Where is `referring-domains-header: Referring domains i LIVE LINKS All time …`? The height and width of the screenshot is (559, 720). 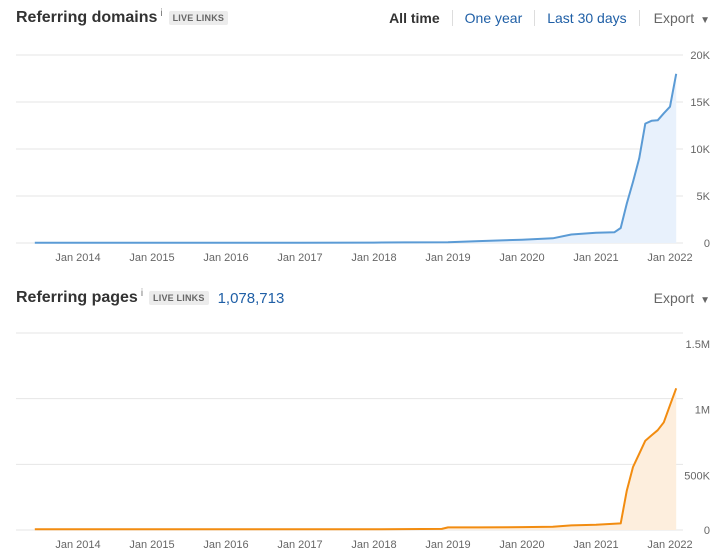 referring-domains-header: Referring domains i LIVE LINKS All time … is located at coordinates (363, 18).